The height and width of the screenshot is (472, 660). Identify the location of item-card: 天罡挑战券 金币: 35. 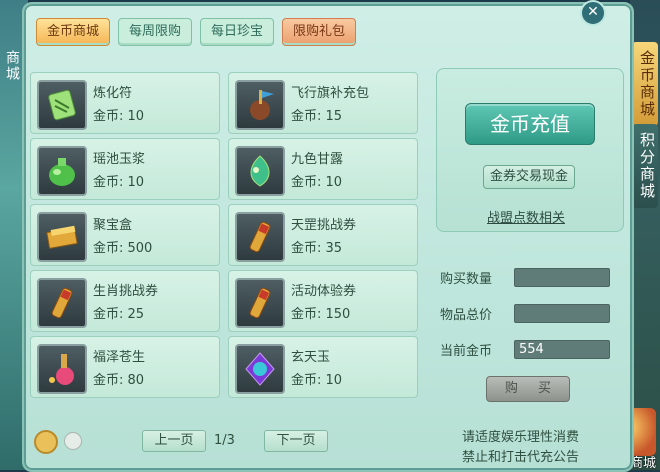
(323, 235).